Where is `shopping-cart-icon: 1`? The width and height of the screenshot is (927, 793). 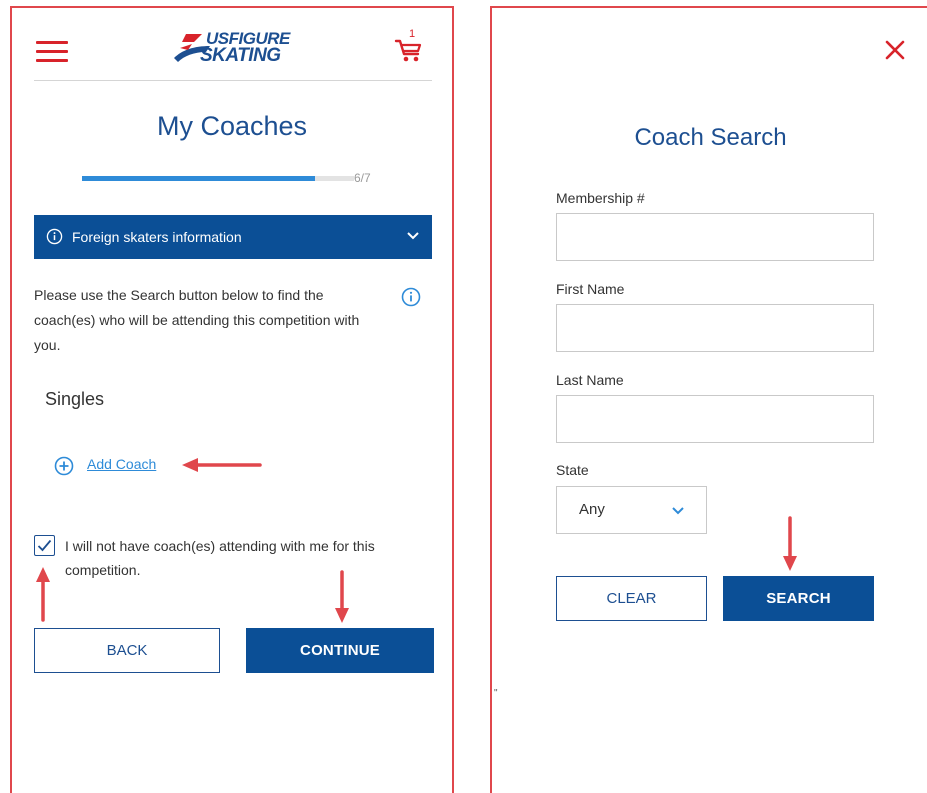
shopping-cart-icon: 1 is located at coordinates (409, 46).